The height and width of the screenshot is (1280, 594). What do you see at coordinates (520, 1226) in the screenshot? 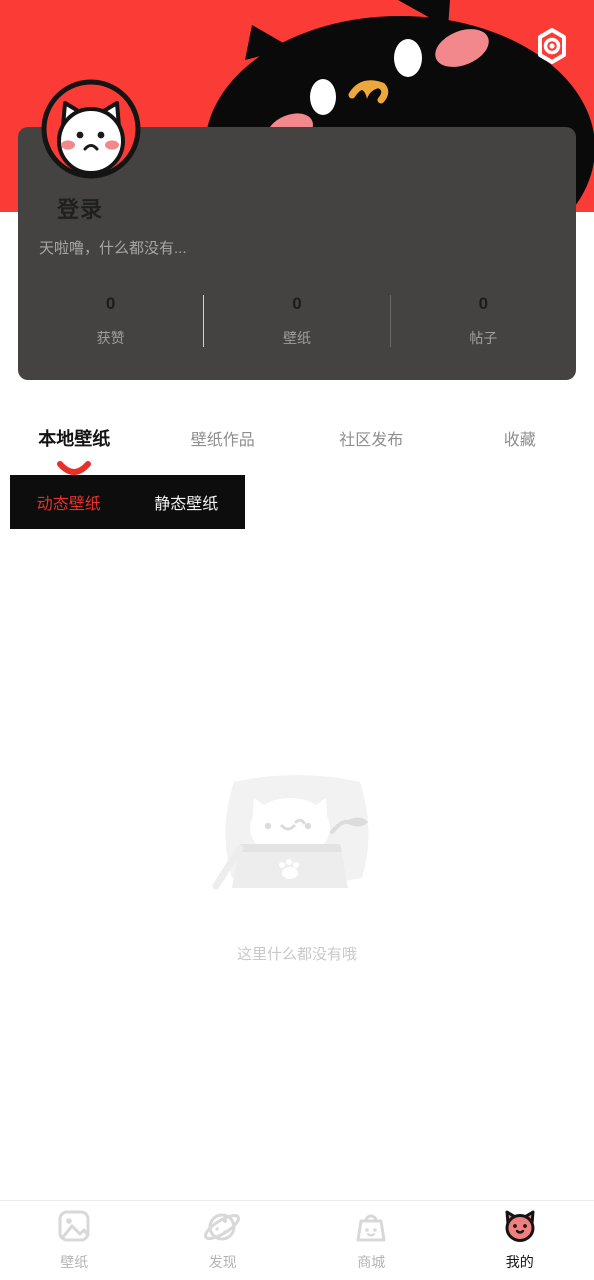
I see `cat-face-icon` at bounding box center [520, 1226].